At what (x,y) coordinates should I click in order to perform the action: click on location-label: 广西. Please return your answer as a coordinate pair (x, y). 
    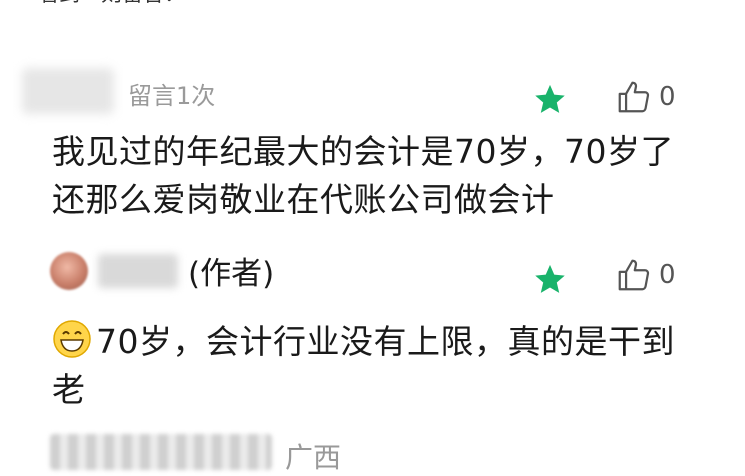
    Looking at the image, I should click on (313, 457).